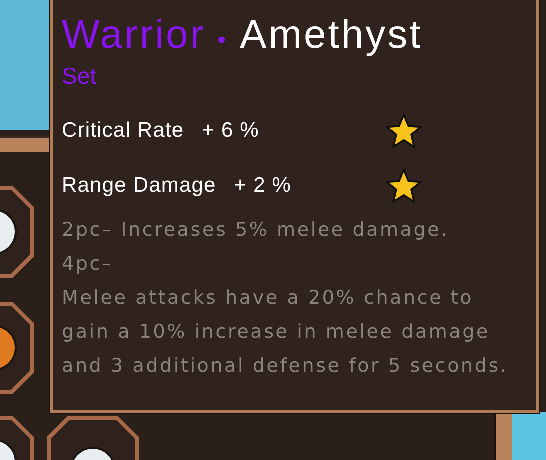 This screenshot has width=546, height=460. Describe the element at coordinates (139, 186) in the screenshot. I see `stat-name: Range Damage` at that location.